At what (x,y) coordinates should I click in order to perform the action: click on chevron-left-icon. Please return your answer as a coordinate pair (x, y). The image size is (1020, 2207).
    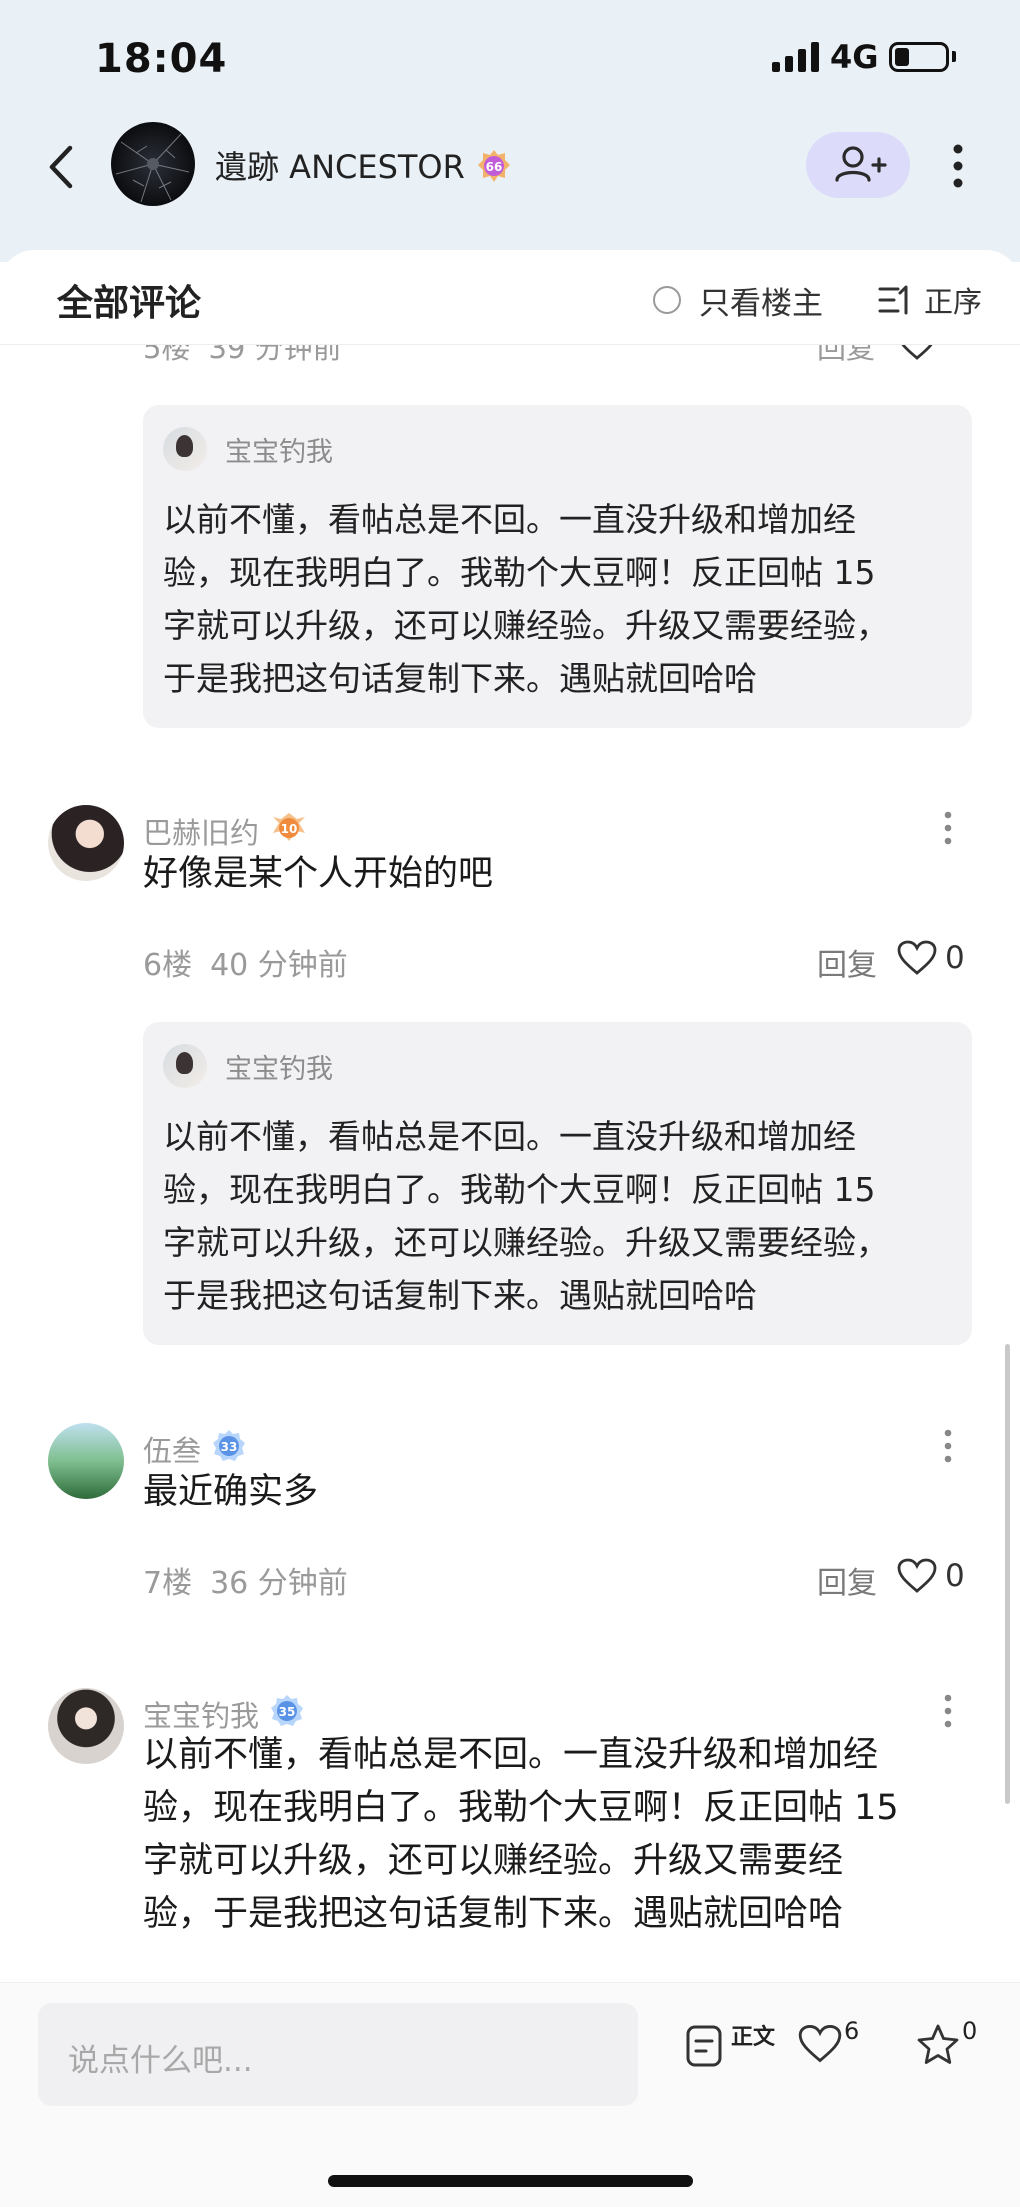
    Looking at the image, I should click on (61, 167).